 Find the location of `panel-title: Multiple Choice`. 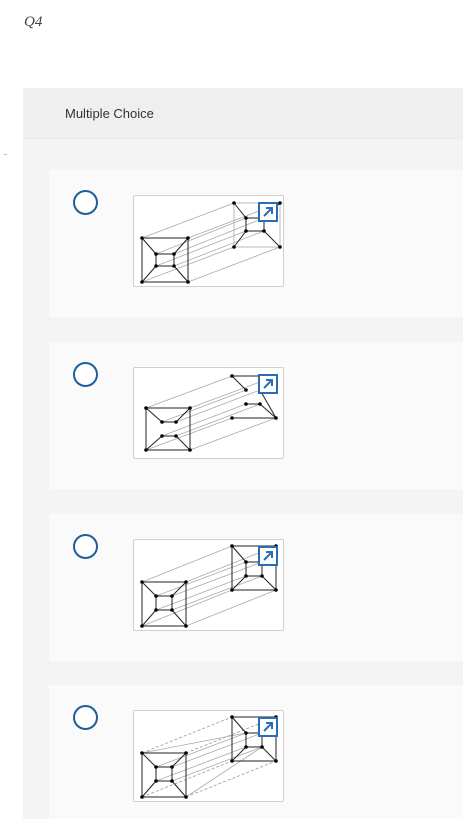

panel-title: Multiple Choice is located at coordinates (109, 113).